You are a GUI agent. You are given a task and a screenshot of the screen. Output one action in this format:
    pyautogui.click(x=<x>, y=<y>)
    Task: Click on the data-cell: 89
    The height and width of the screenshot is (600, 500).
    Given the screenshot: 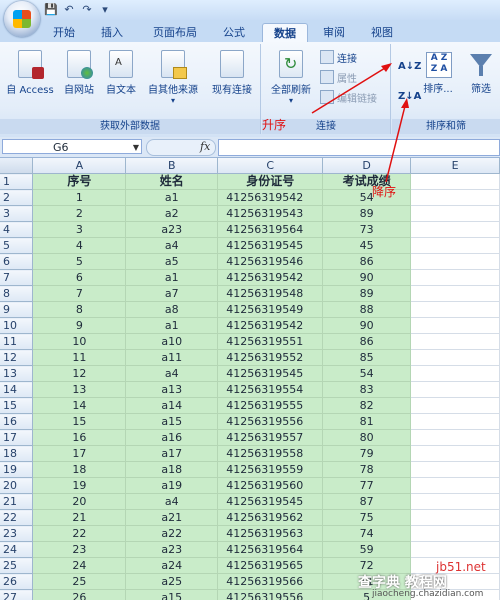 What is the action you would take?
    pyautogui.click(x=367, y=213)
    